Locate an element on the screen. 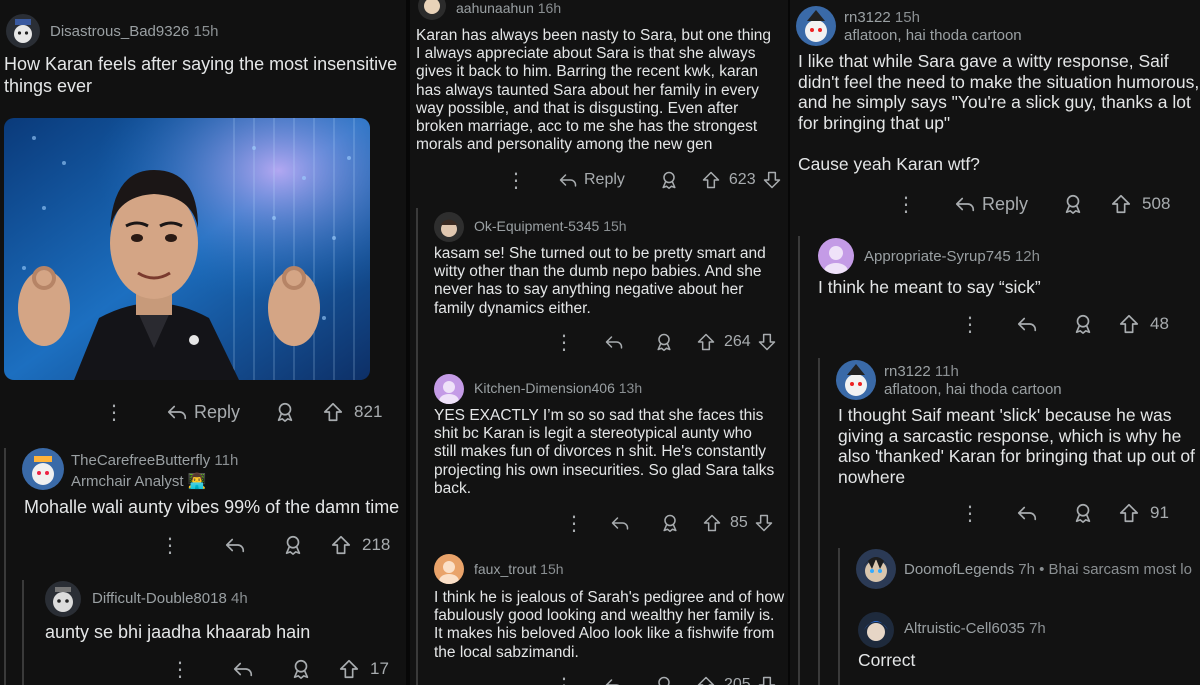 This screenshot has height=685, width=1200. username: aahunaahun is located at coordinates (495, 8).